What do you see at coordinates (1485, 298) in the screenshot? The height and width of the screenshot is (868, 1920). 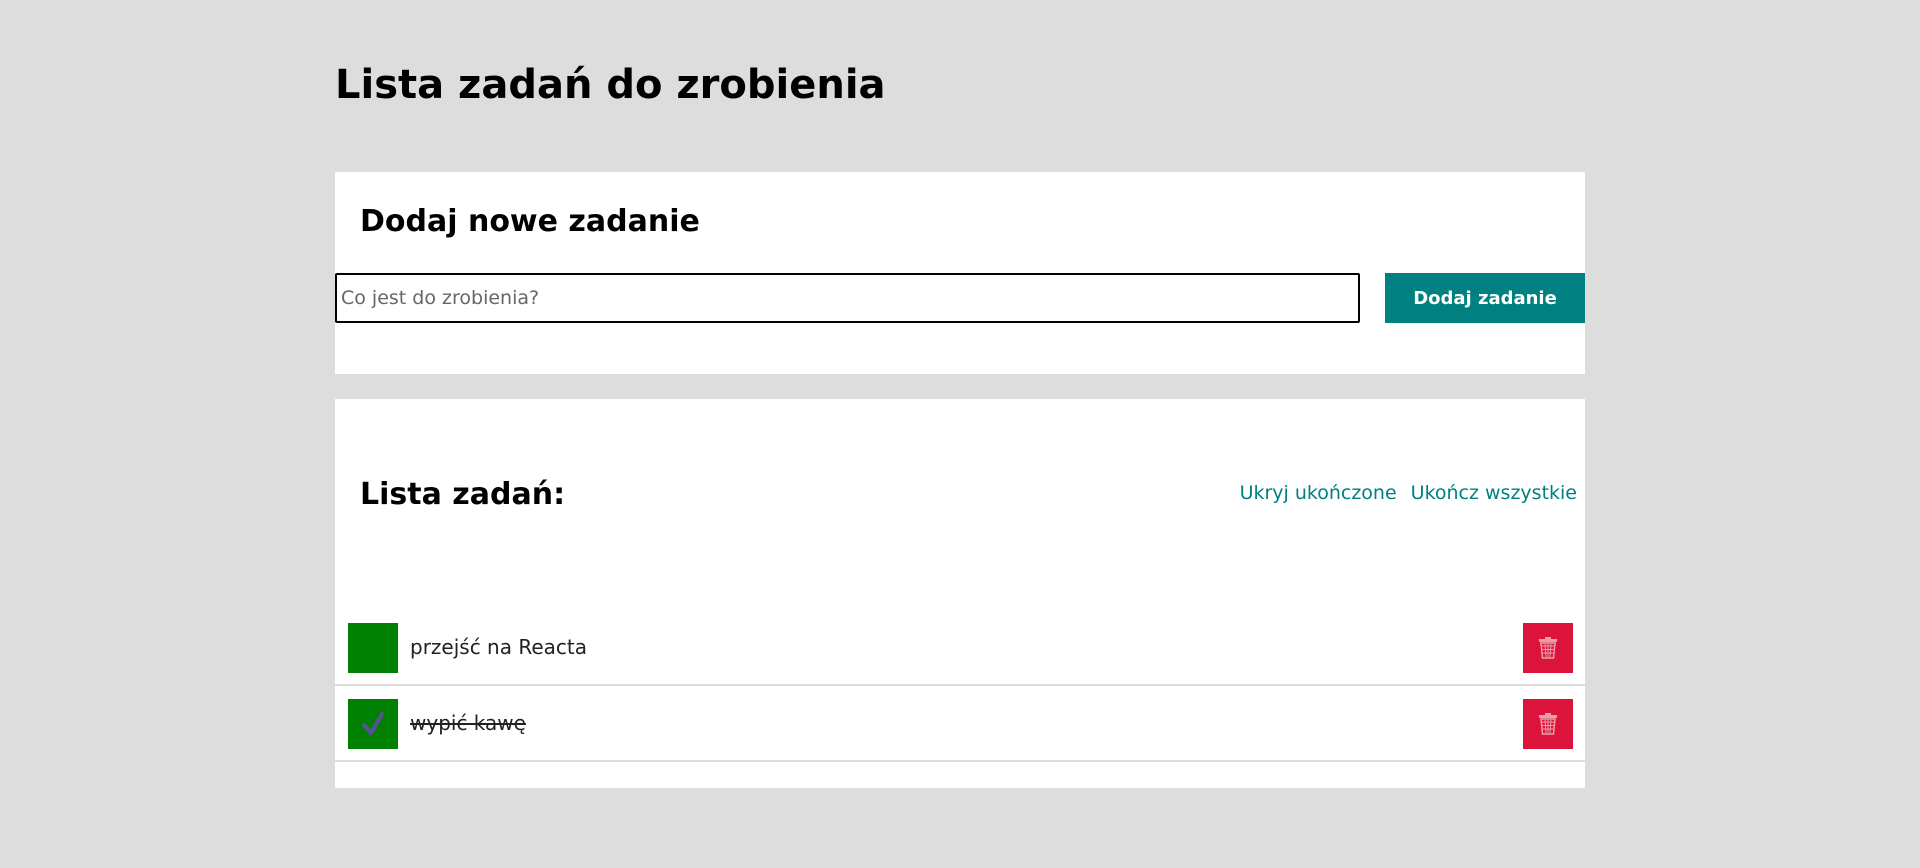 I see `add-task-button: Dodaj zadanie` at bounding box center [1485, 298].